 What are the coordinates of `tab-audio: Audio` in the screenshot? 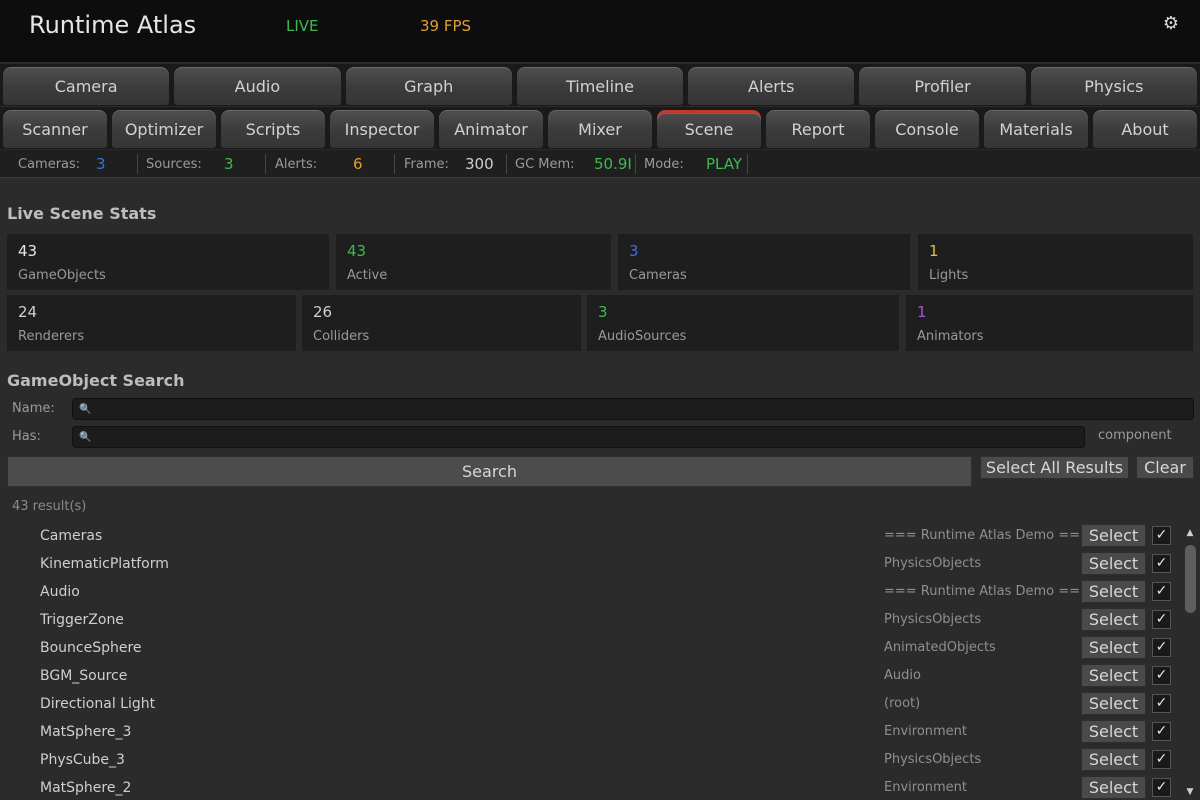 It's located at (257, 86).